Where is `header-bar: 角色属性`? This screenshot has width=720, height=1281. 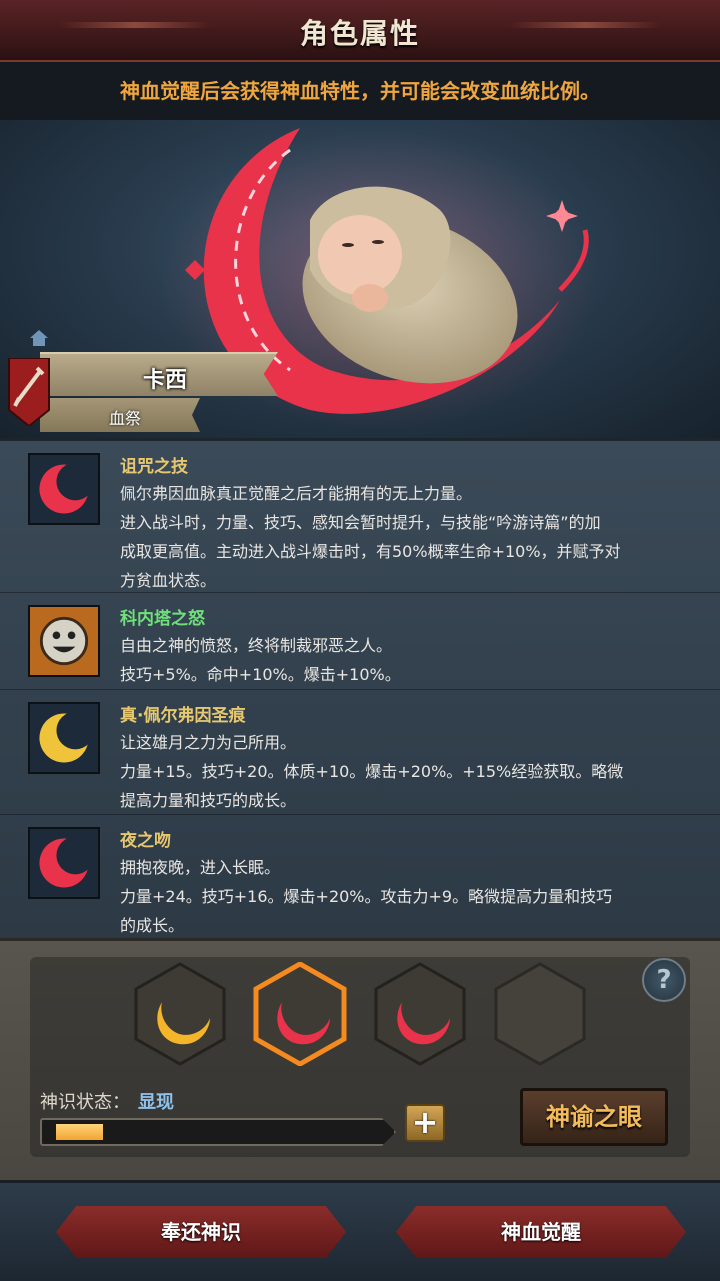 header-bar: 角色属性 is located at coordinates (360, 31).